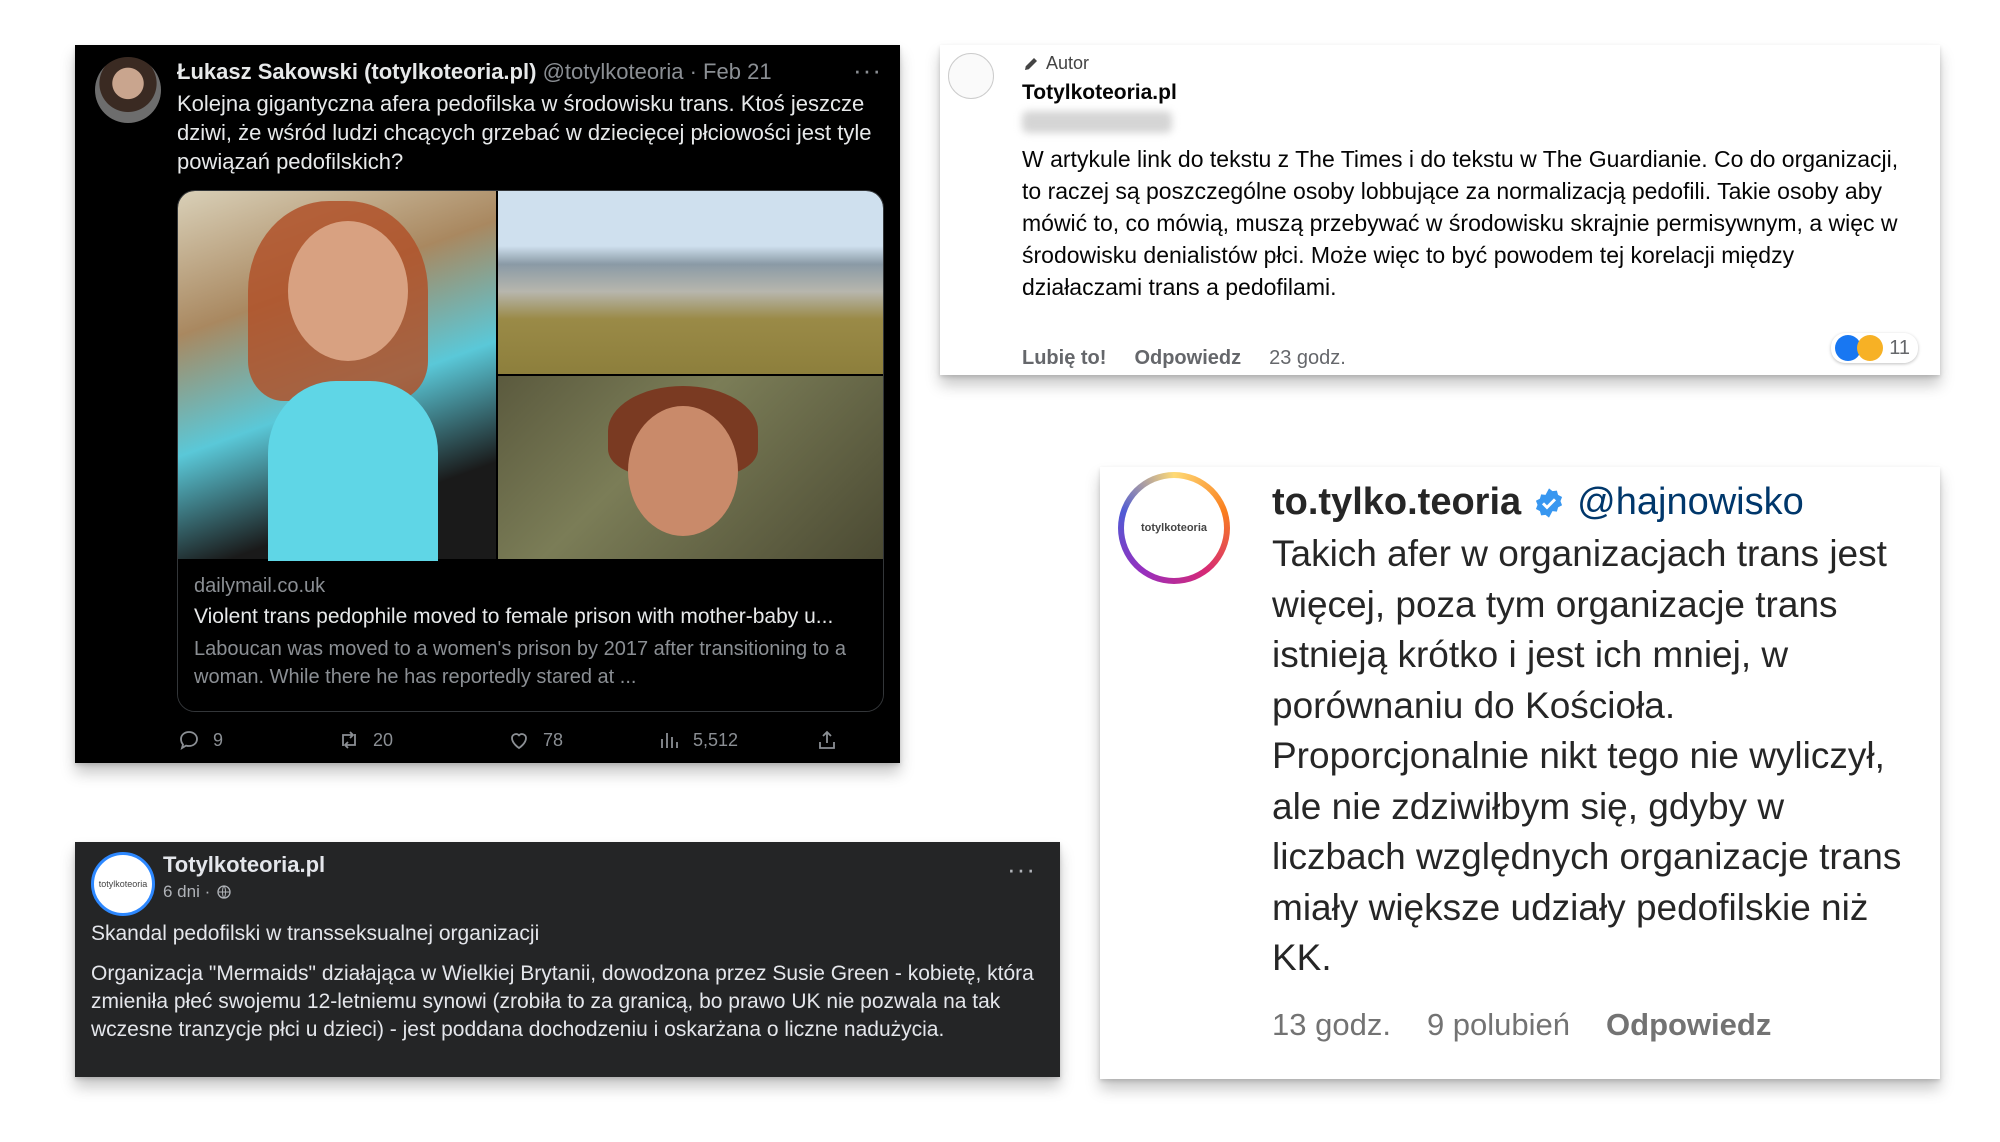 This screenshot has width=2000, height=1142. Describe the element at coordinates (365, 740) in the screenshot. I see `retweet-button: 20` at that location.